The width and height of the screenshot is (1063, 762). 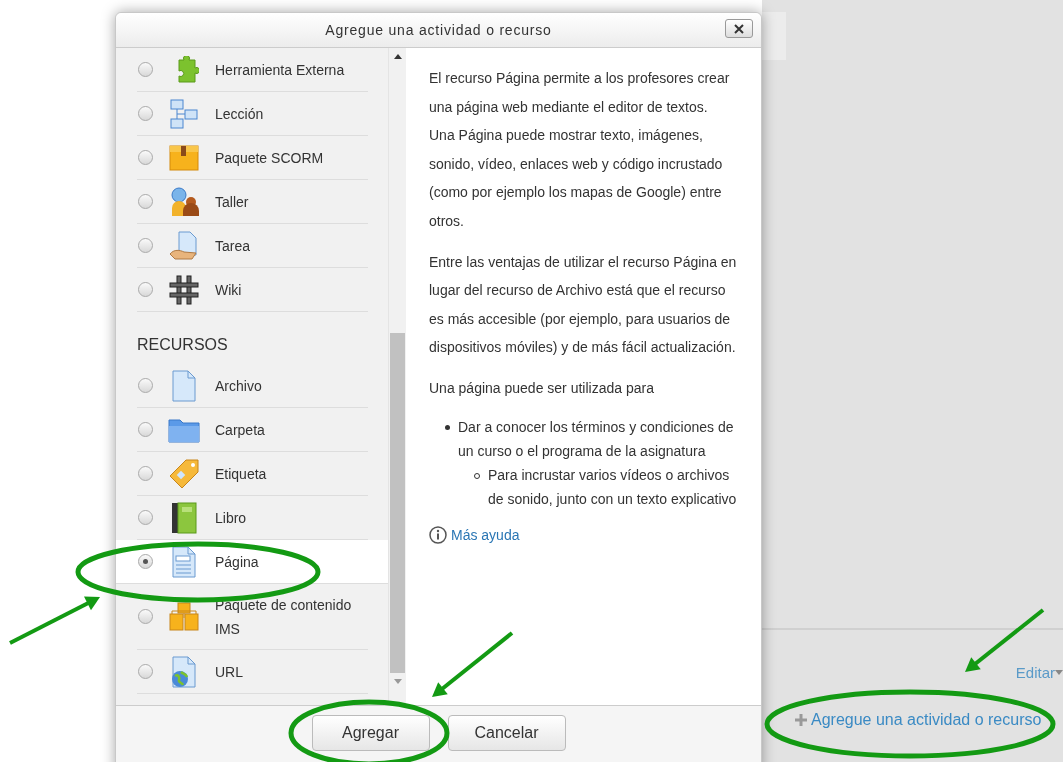 I want to click on scroll-down-icon, so click(x=397, y=681).